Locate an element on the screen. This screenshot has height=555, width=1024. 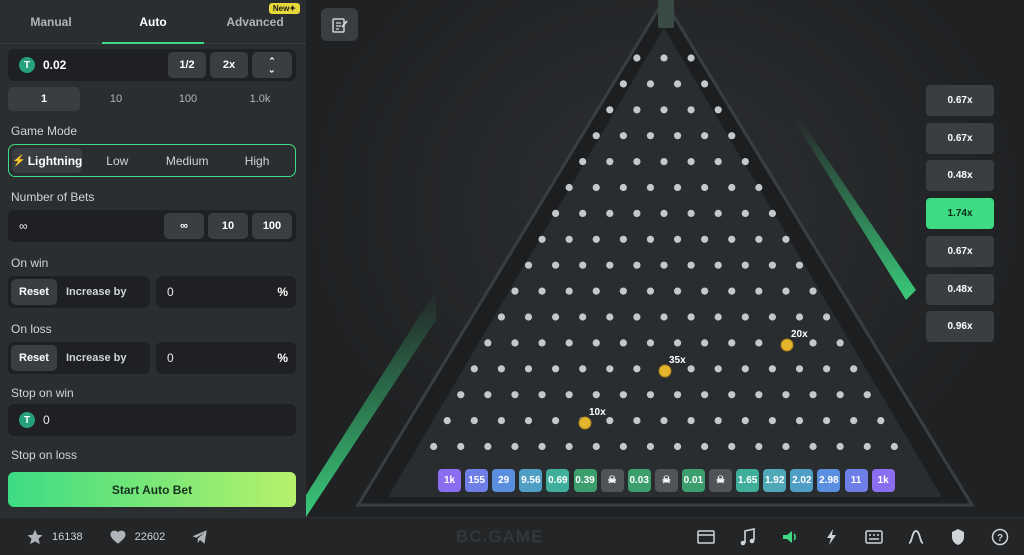
on-loss-value: 0 is located at coordinates (222, 358).